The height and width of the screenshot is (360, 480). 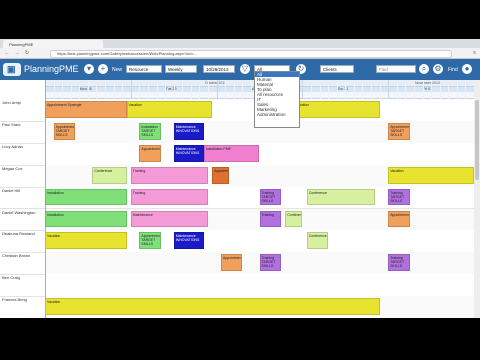 I want to click on resource-name: Daniel Washington, so click(x=19, y=212).